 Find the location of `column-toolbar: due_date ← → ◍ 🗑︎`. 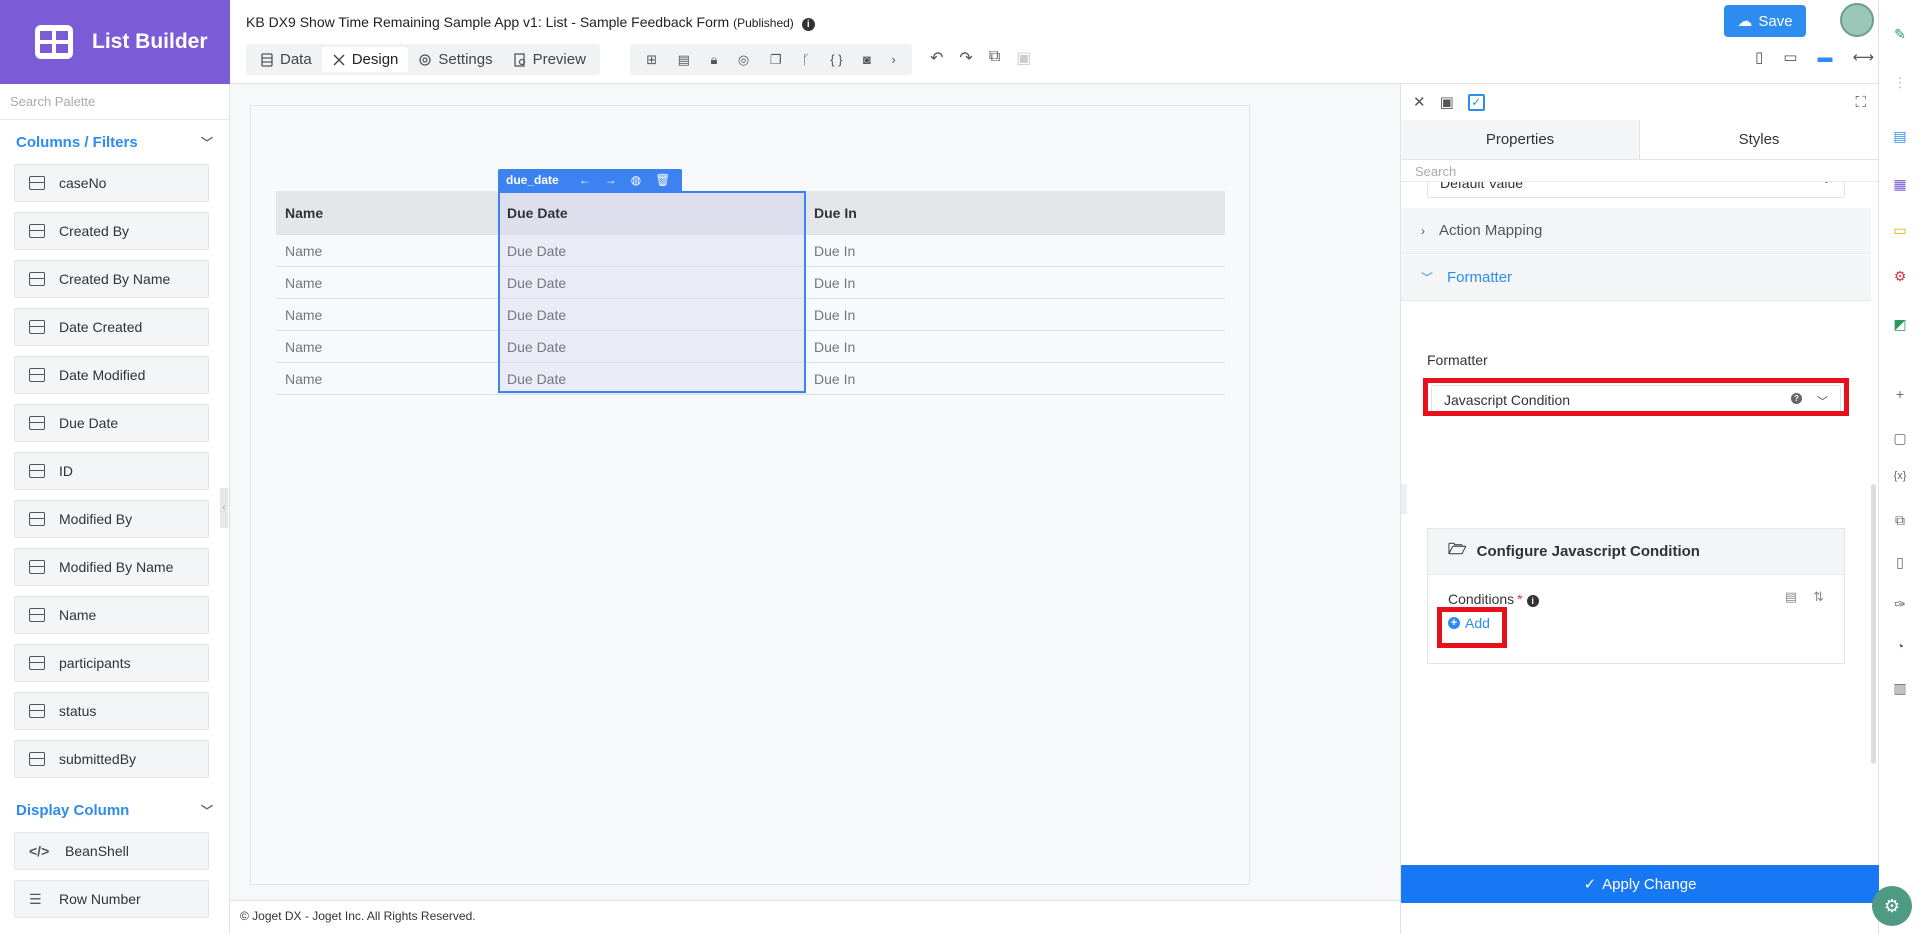

column-toolbar: due_date ← → ◍ 🗑︎ is located at coordinates (590, 180).